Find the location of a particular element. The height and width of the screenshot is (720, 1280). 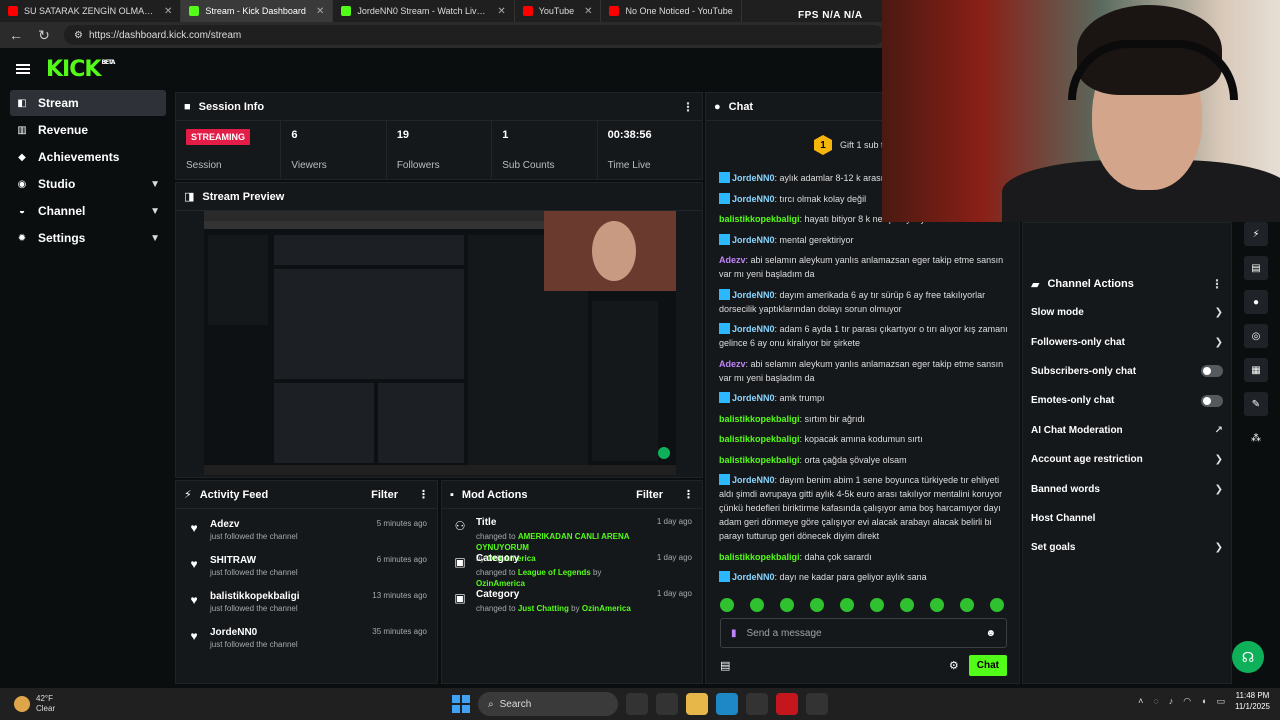

chat-bubble-icon: ● is located at coordinates (1256, 302).